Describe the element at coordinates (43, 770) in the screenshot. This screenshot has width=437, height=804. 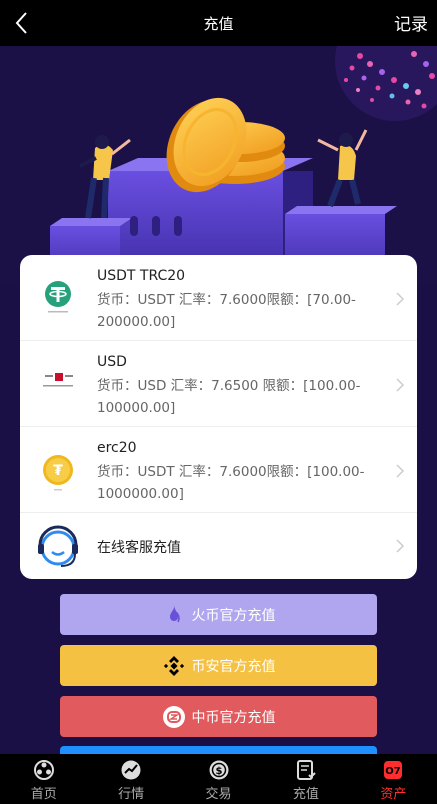
I see `home-icon` at that location.